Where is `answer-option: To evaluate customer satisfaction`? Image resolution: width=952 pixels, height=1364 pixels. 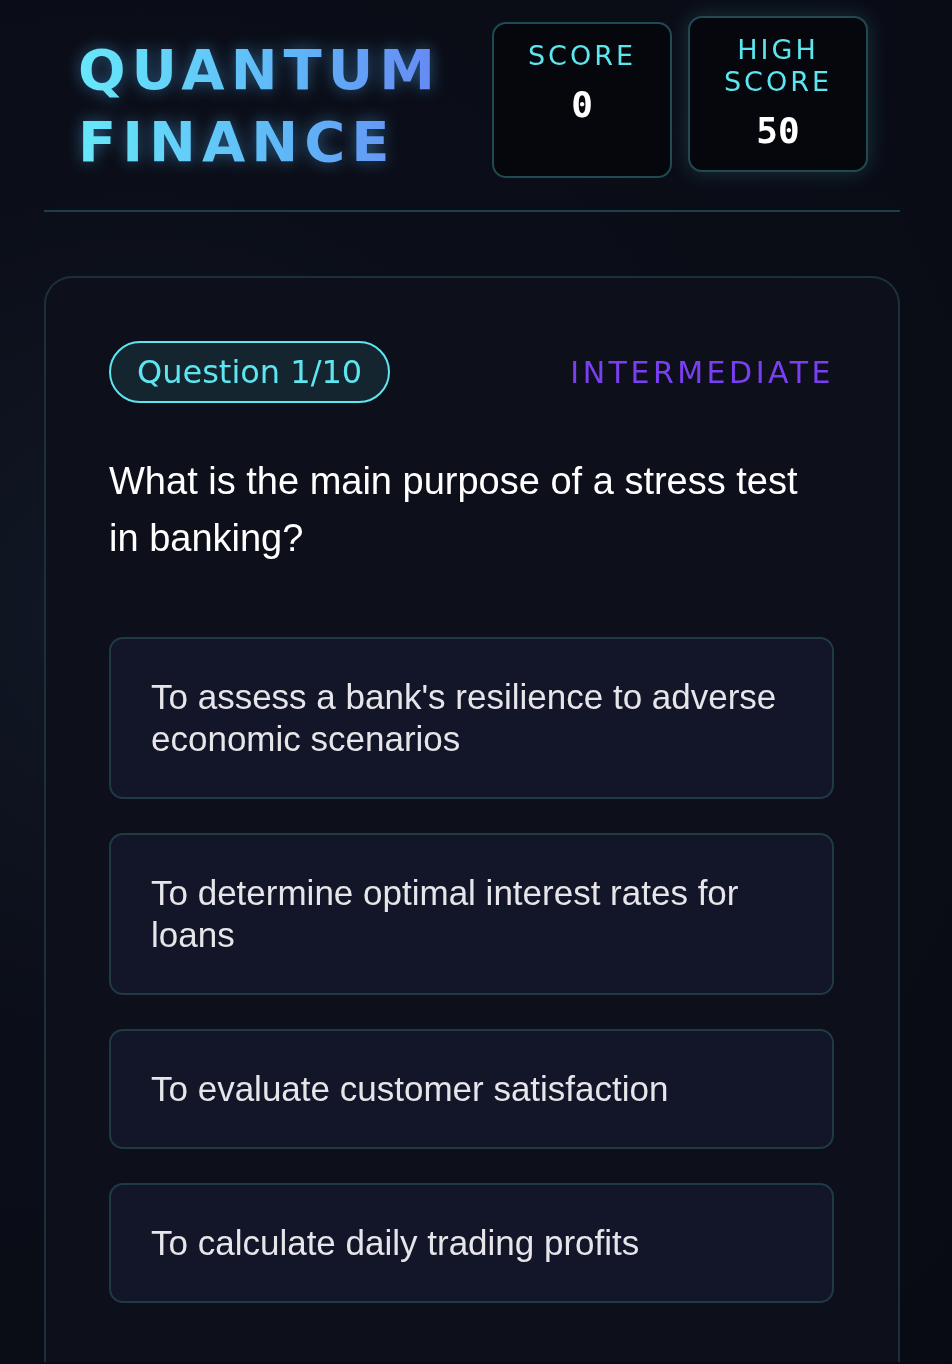
answer-option: To evaluate customer satisfaction is located at coordinates (471, 1089).